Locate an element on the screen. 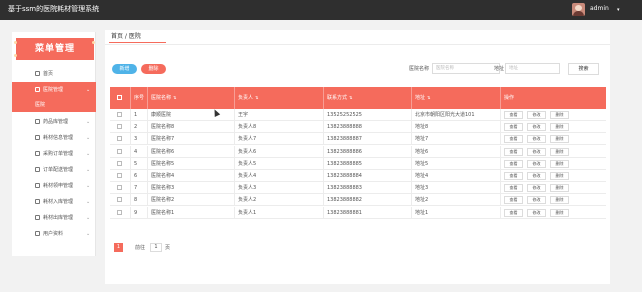 Image resolution: width=642 pixels, height=292 pixels. column-header-name: 医院名称 ⇅ is located at coordinates (163, 98).